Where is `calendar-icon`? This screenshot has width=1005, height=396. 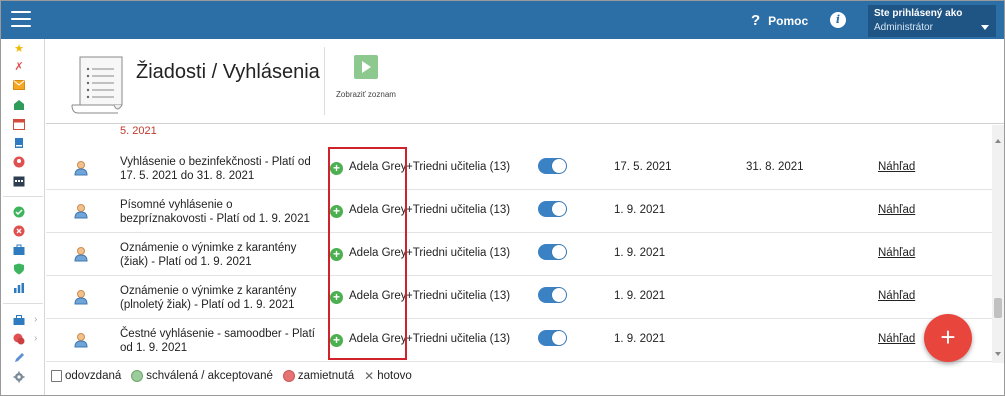 calendar-icon is located at coordinates (19, 124).